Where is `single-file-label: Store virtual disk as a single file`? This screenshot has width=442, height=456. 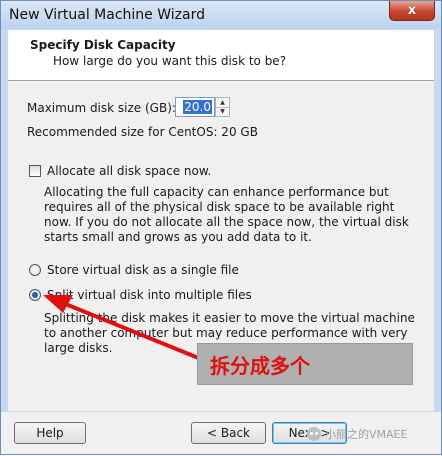
single-file-label: Store virtual disk as a single file is located at coordinates (143, 270).